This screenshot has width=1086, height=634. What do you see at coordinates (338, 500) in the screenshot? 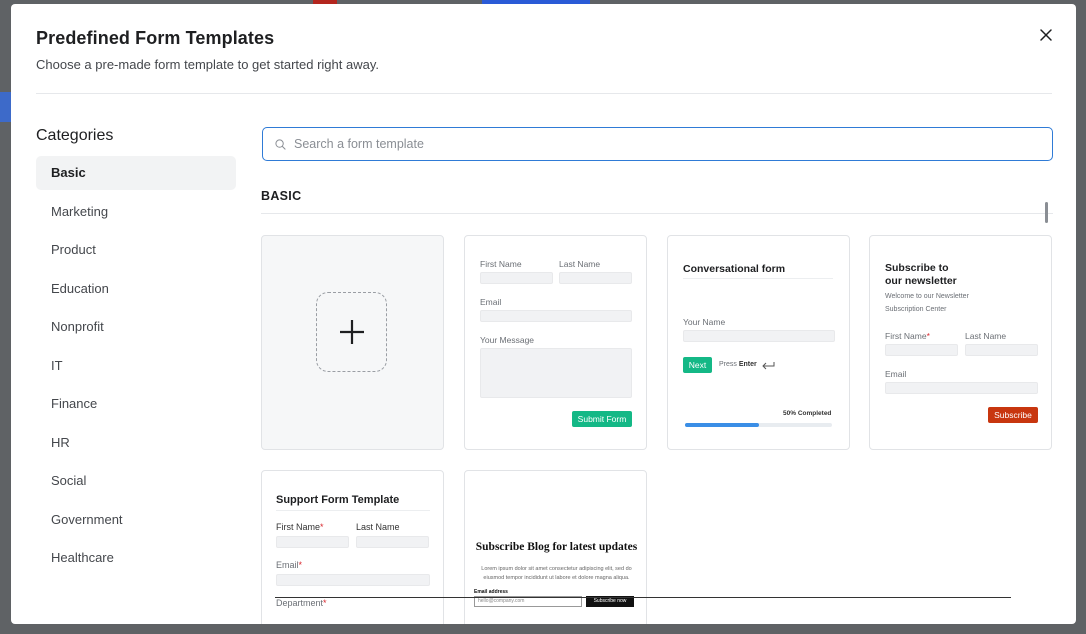
I see `support-title: Support Form Template` at bounding box center [338, 500].